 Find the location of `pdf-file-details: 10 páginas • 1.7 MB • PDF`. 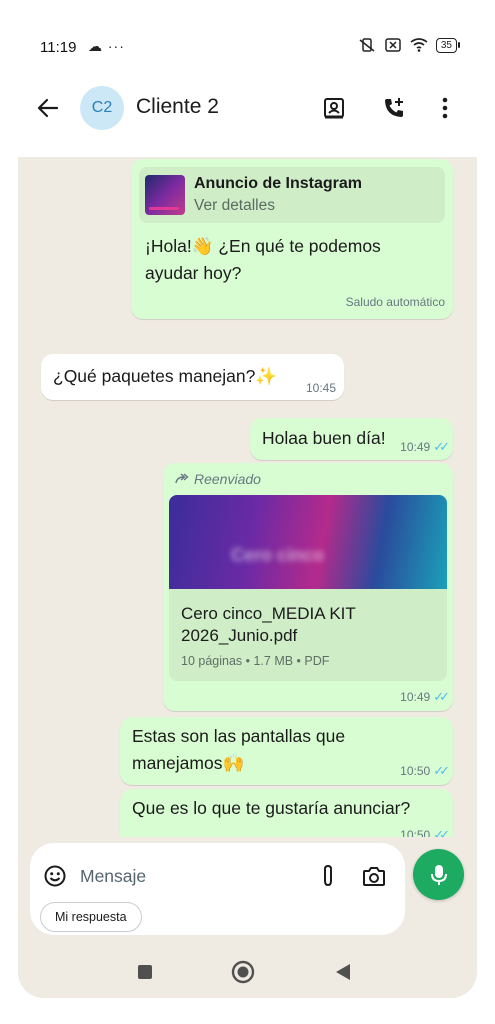

pdf-file-details: 10 páginas • 1.7 MB • PDF is located at coordinates (255, 661).